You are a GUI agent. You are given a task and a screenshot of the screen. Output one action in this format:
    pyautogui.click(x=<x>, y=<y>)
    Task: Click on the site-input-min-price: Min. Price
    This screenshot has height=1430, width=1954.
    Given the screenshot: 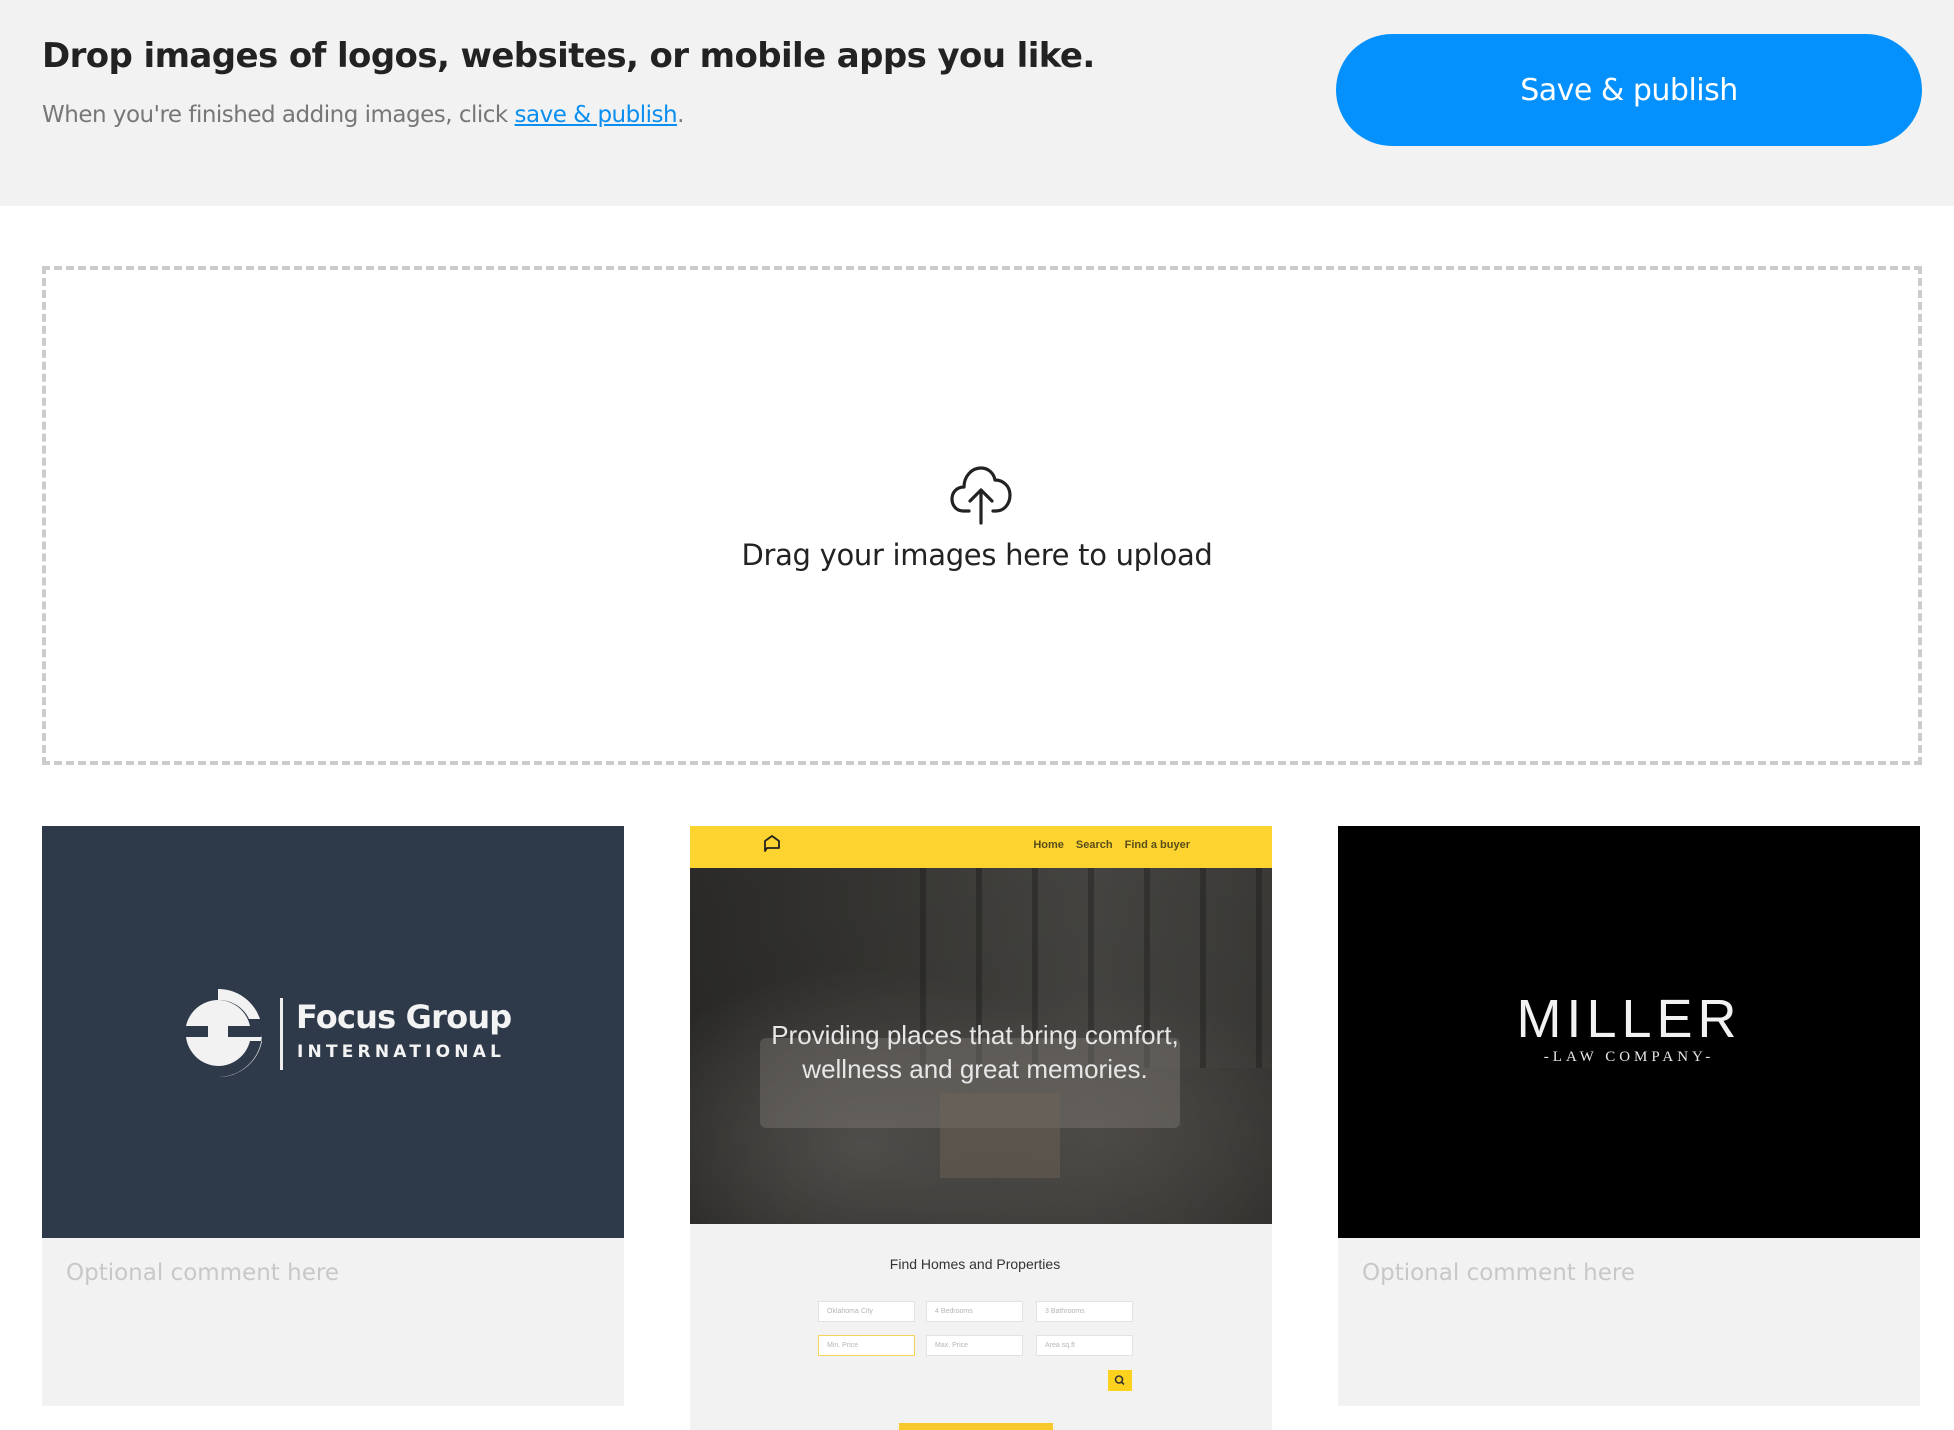 What is the action you would take?
    pyautogui.click(x=866, y=1345)
    